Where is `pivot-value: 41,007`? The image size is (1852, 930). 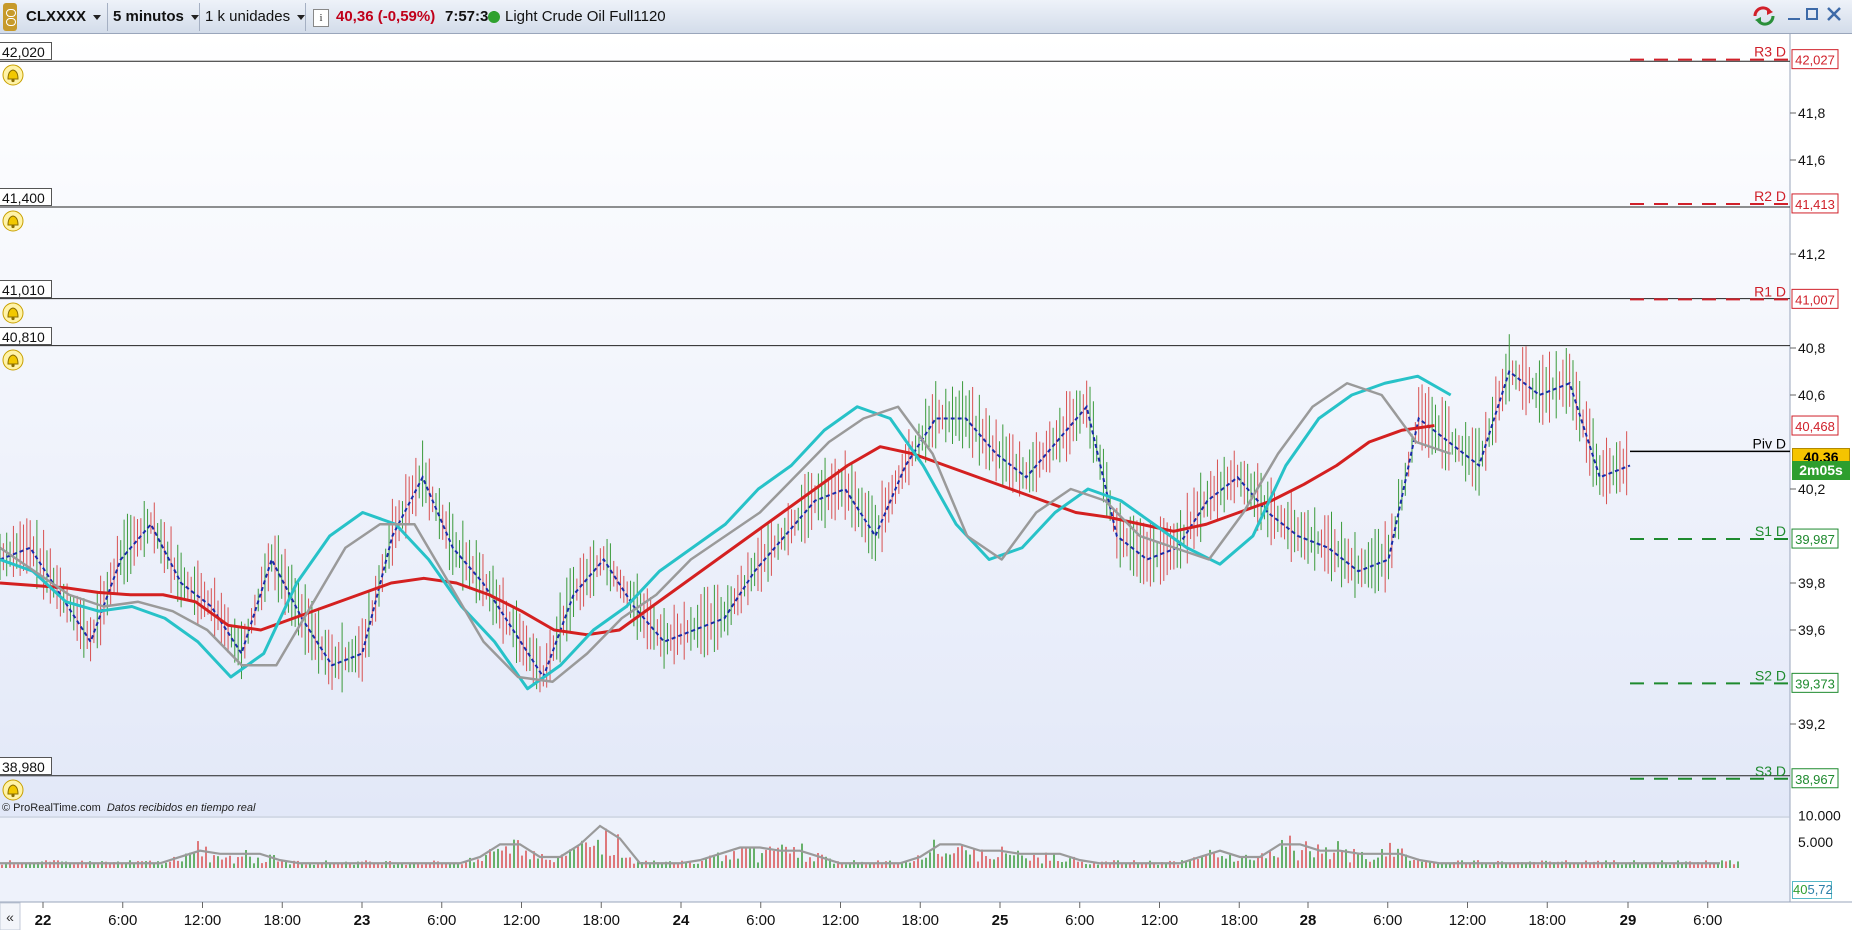 pivot-value: 41,007 is located at coordinates (1815, 299).